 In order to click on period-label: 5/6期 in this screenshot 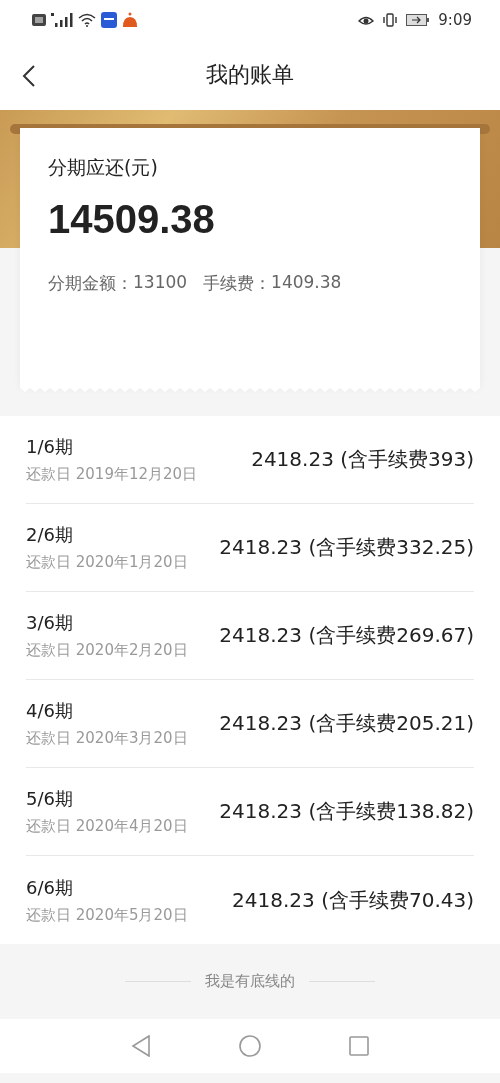, I will do `click(50, 799)`.